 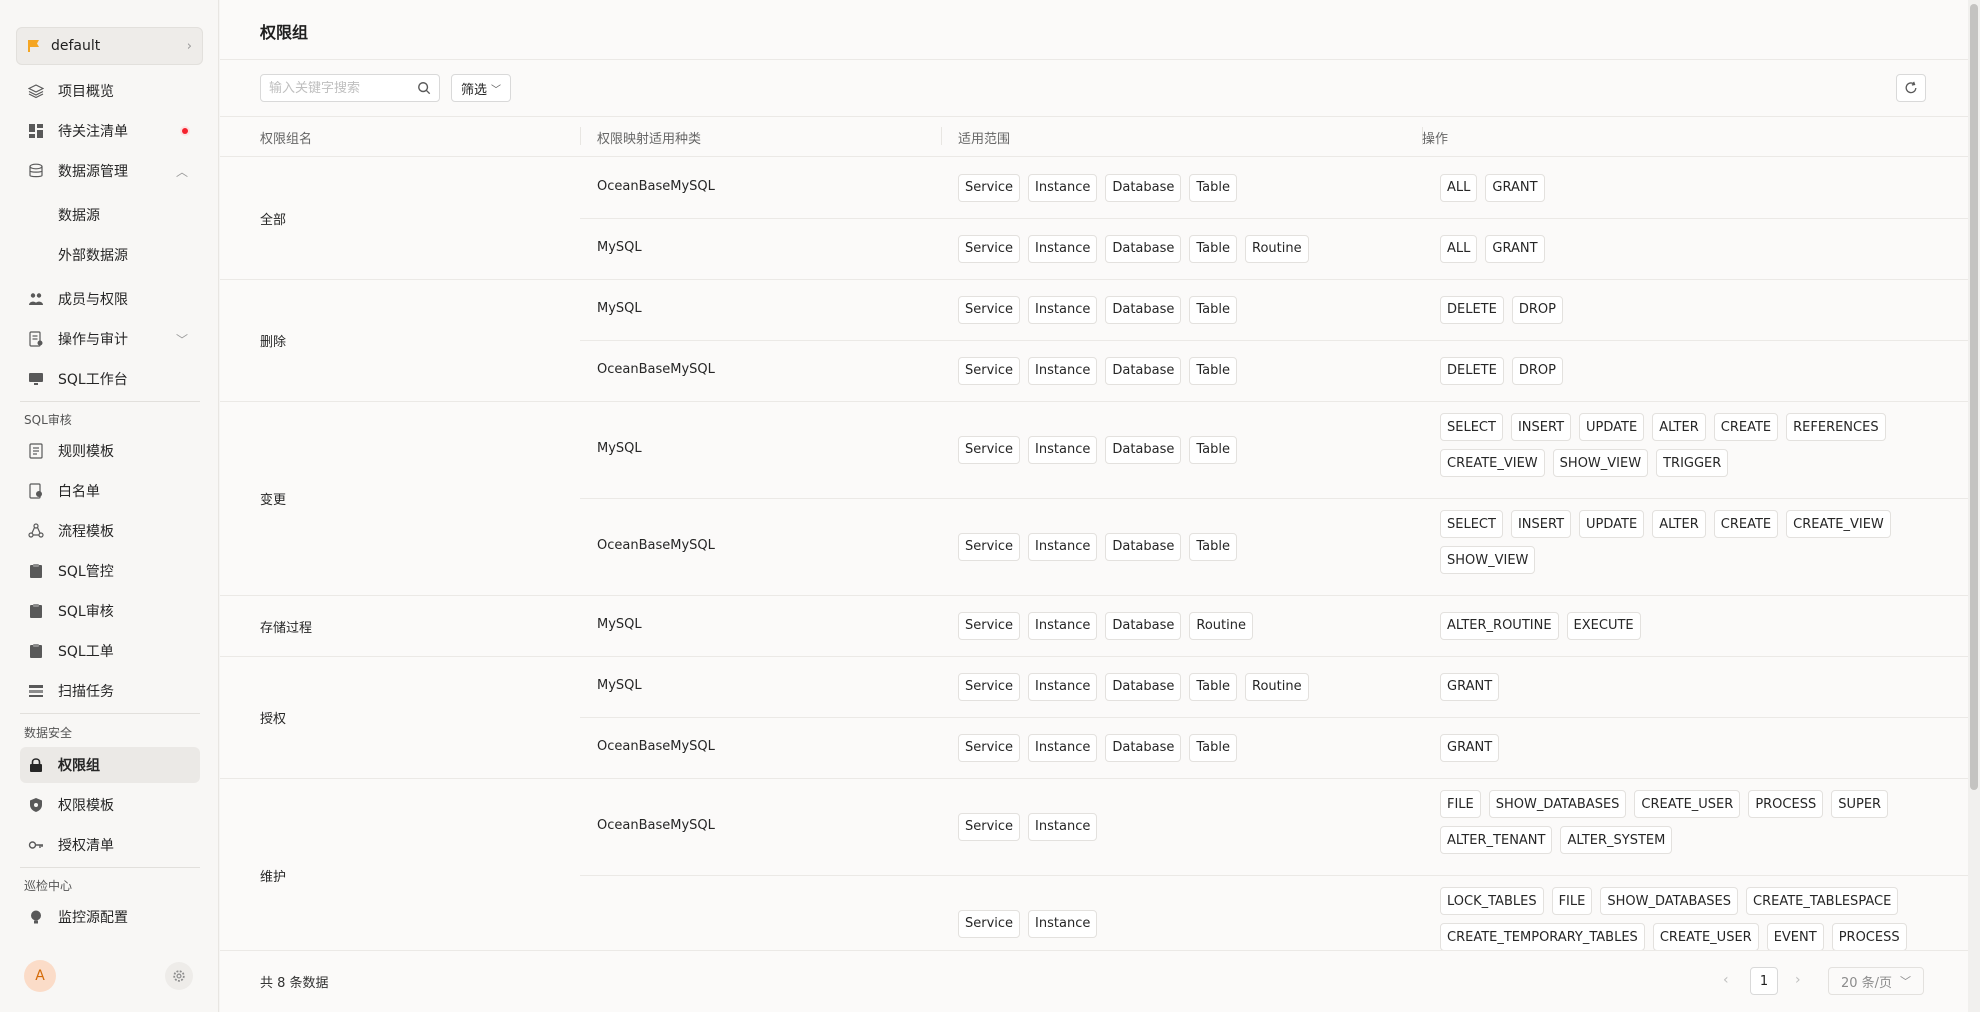 I want to click on key-icon, so click(x=35, y=845).